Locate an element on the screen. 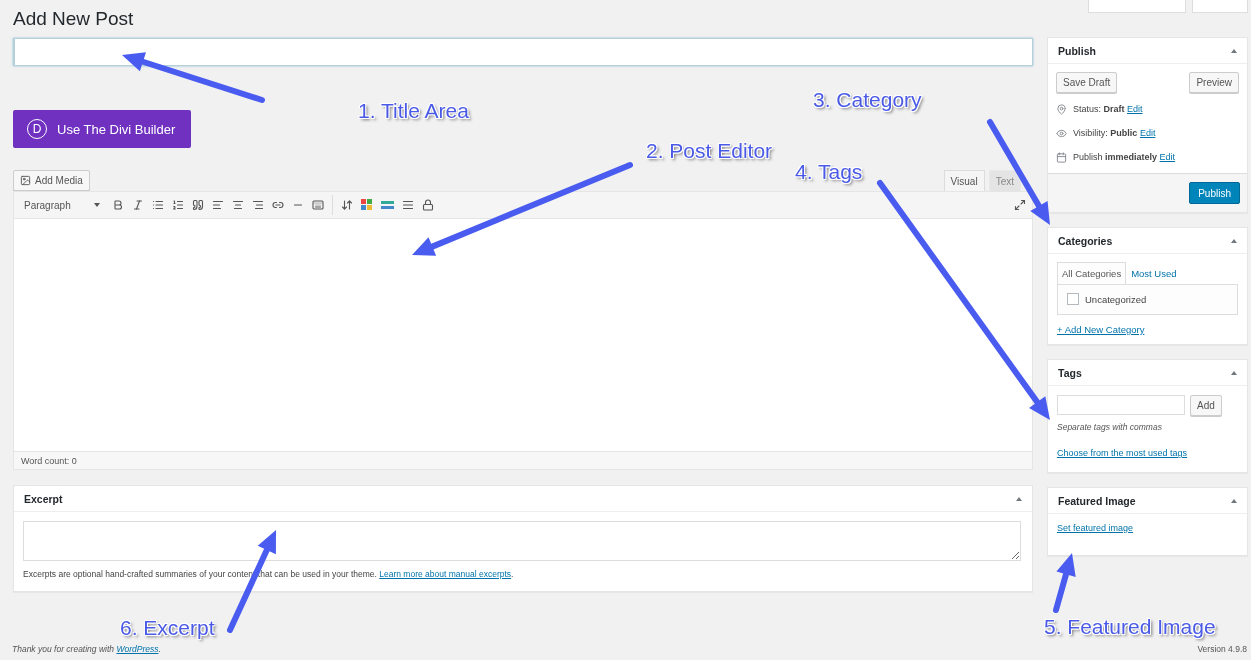  preview-button: Preview is located at coordinates (1214, 82).